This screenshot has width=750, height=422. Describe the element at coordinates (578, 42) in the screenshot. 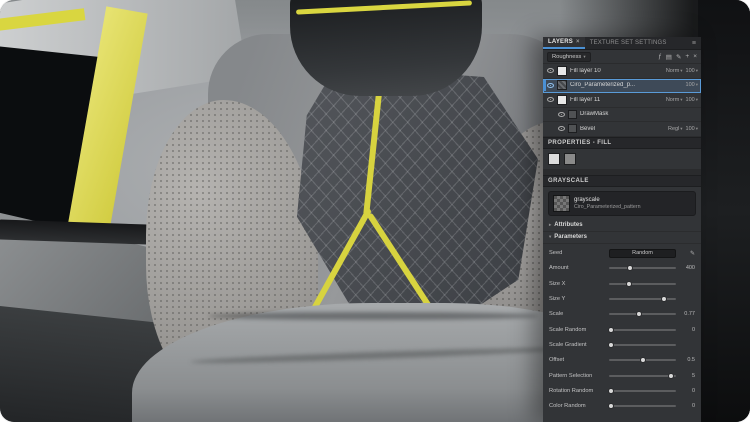

I see `close-icon: ×` at that location.